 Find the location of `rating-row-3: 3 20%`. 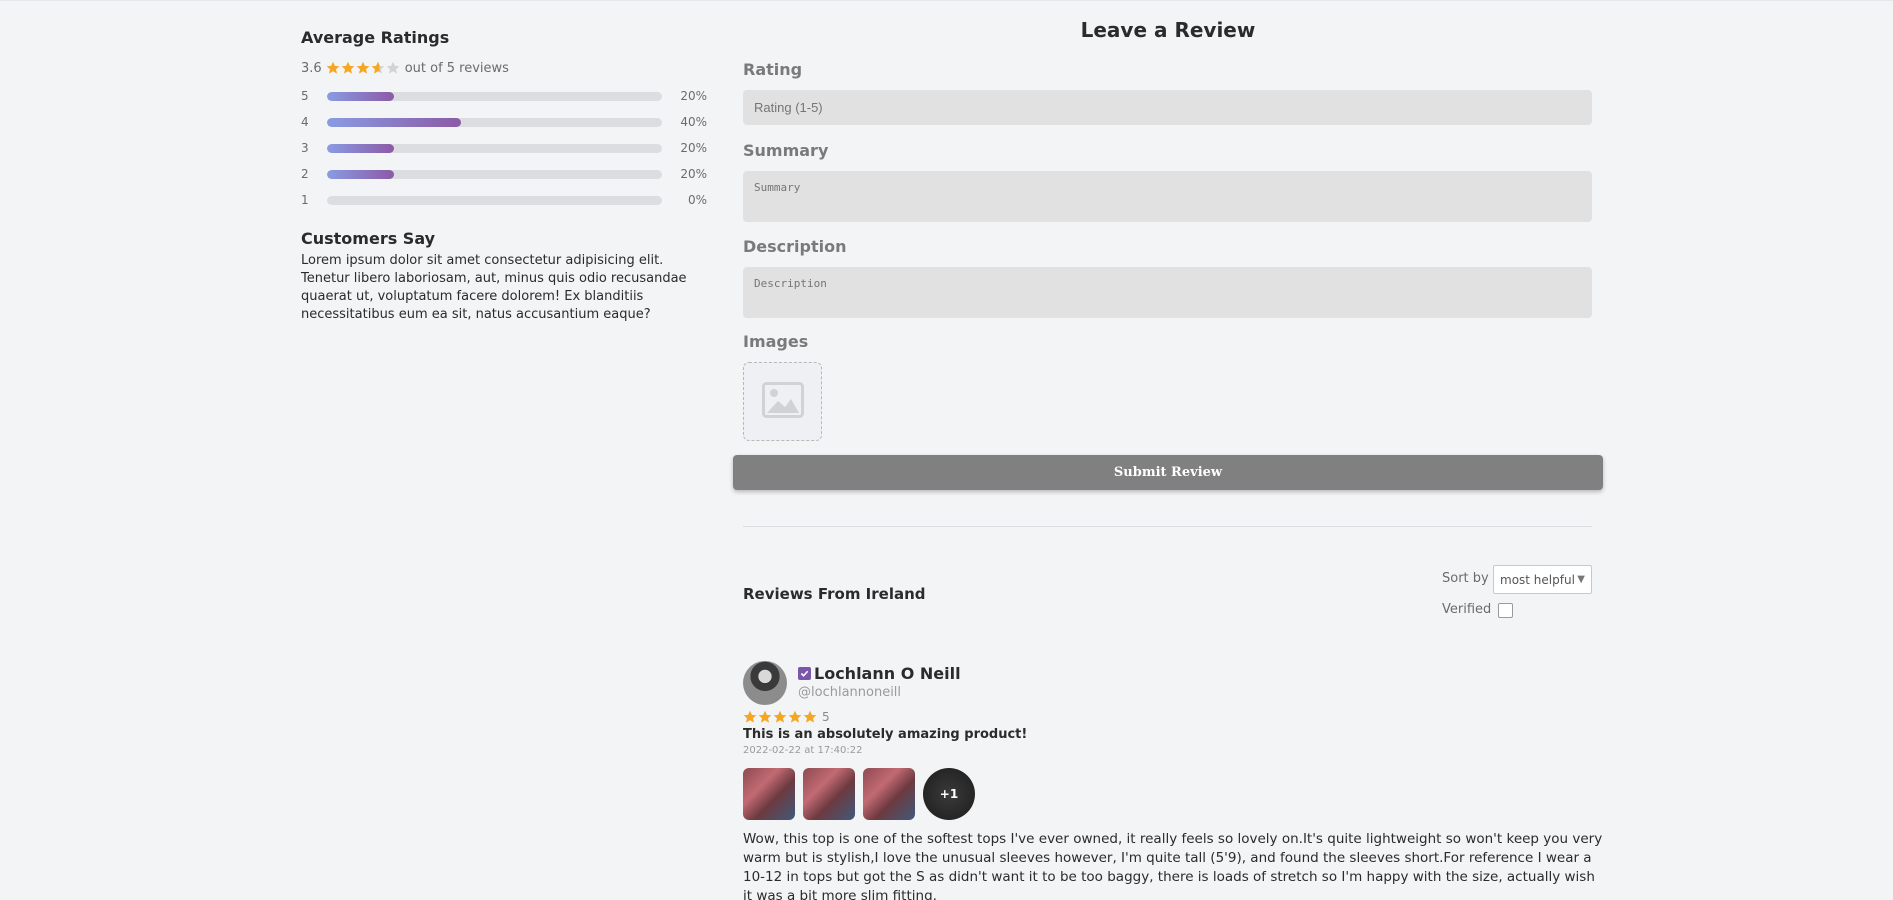

rating-row-3: 3 20% is located at coordinates (506, 148).